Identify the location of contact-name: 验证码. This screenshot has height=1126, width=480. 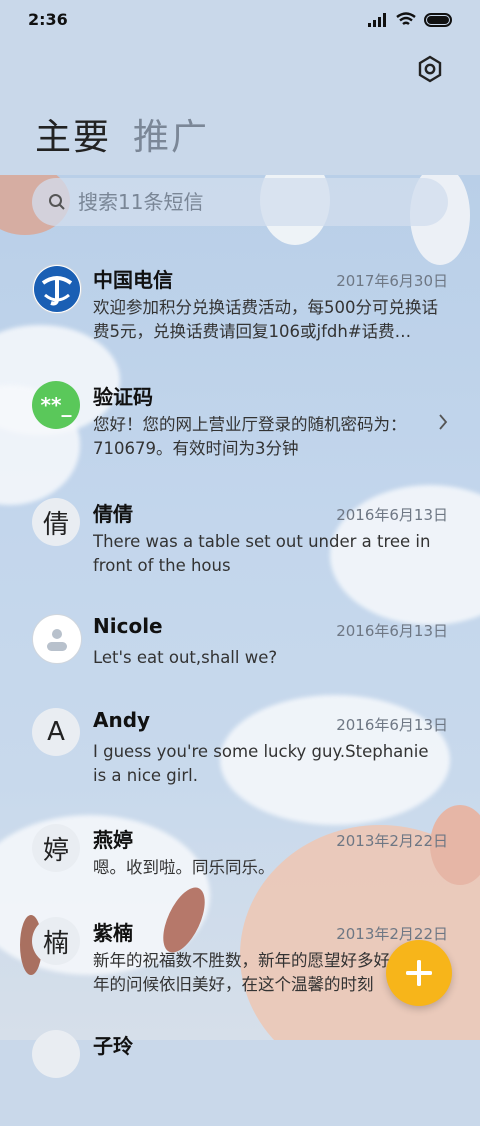
(123, 397).